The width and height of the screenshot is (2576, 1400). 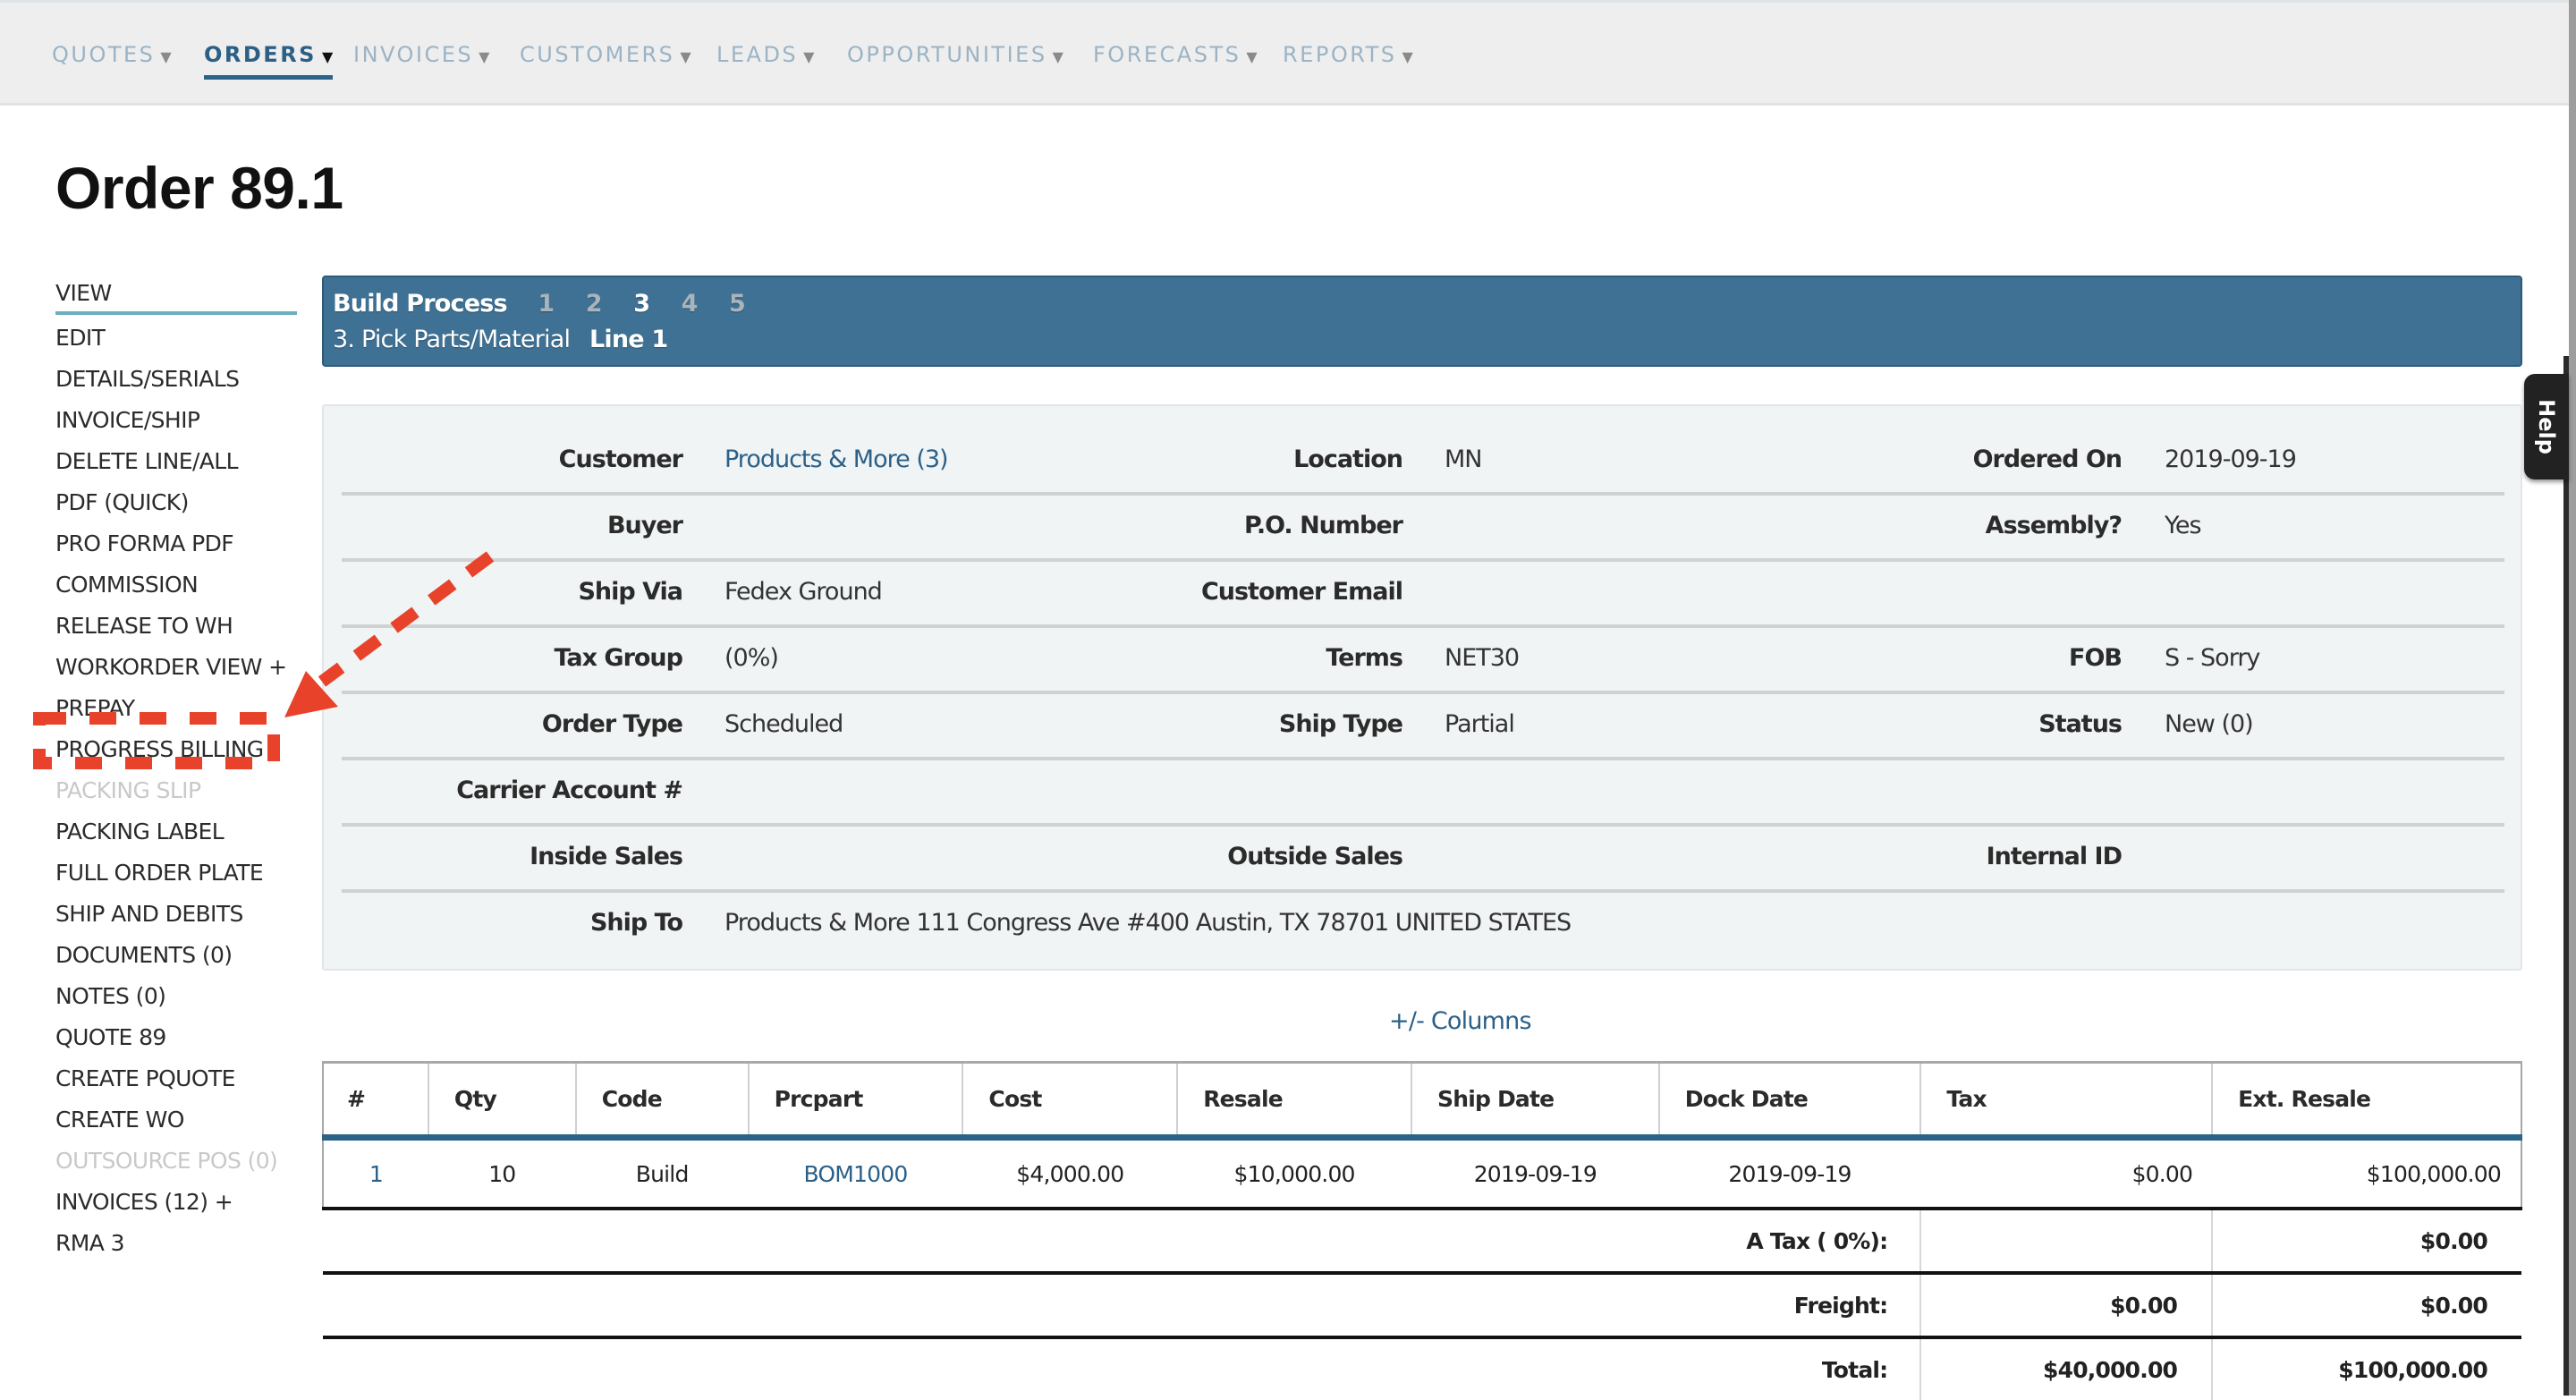 What do you see at coordinates (176, 959) in the screenshot?
I see `sidebar-item-documents: DOCUMENTS (0)` at bounding box center [176, 959].